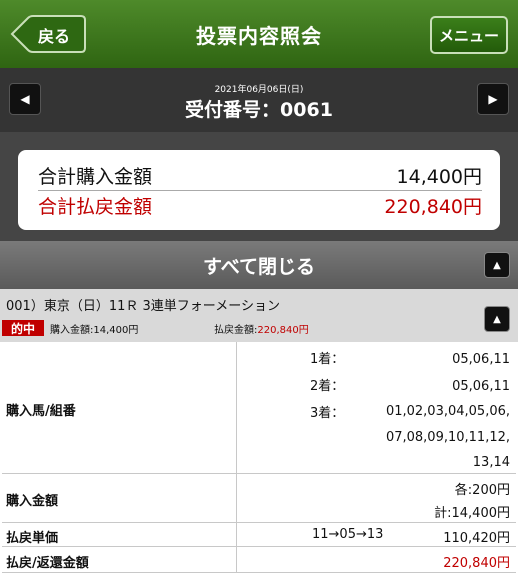 The image size is (518, 576). Describe the element at coordinates (283, 330) in the screenshot. I see `bet-payout-value: 220,840円` at that location.